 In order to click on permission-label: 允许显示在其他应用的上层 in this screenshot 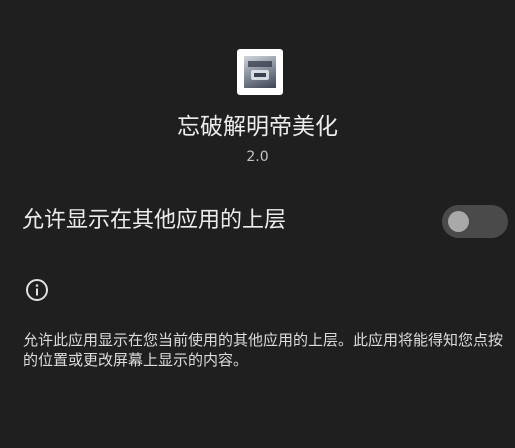, I will do `click(154, 220)`.